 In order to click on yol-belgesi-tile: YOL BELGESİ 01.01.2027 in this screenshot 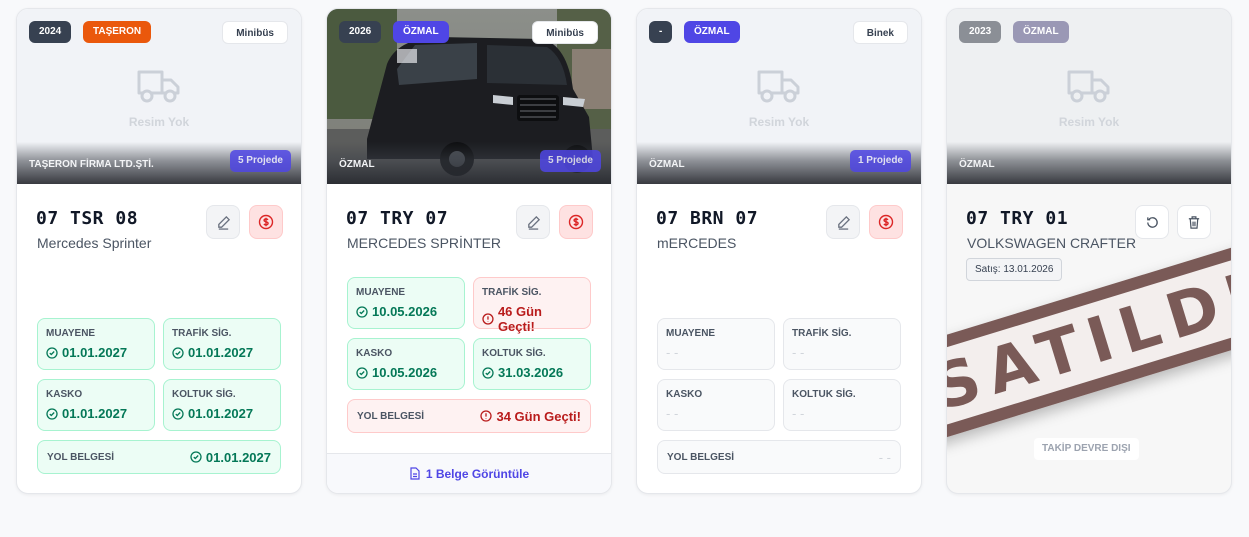, I will do `click(159, 457)`.